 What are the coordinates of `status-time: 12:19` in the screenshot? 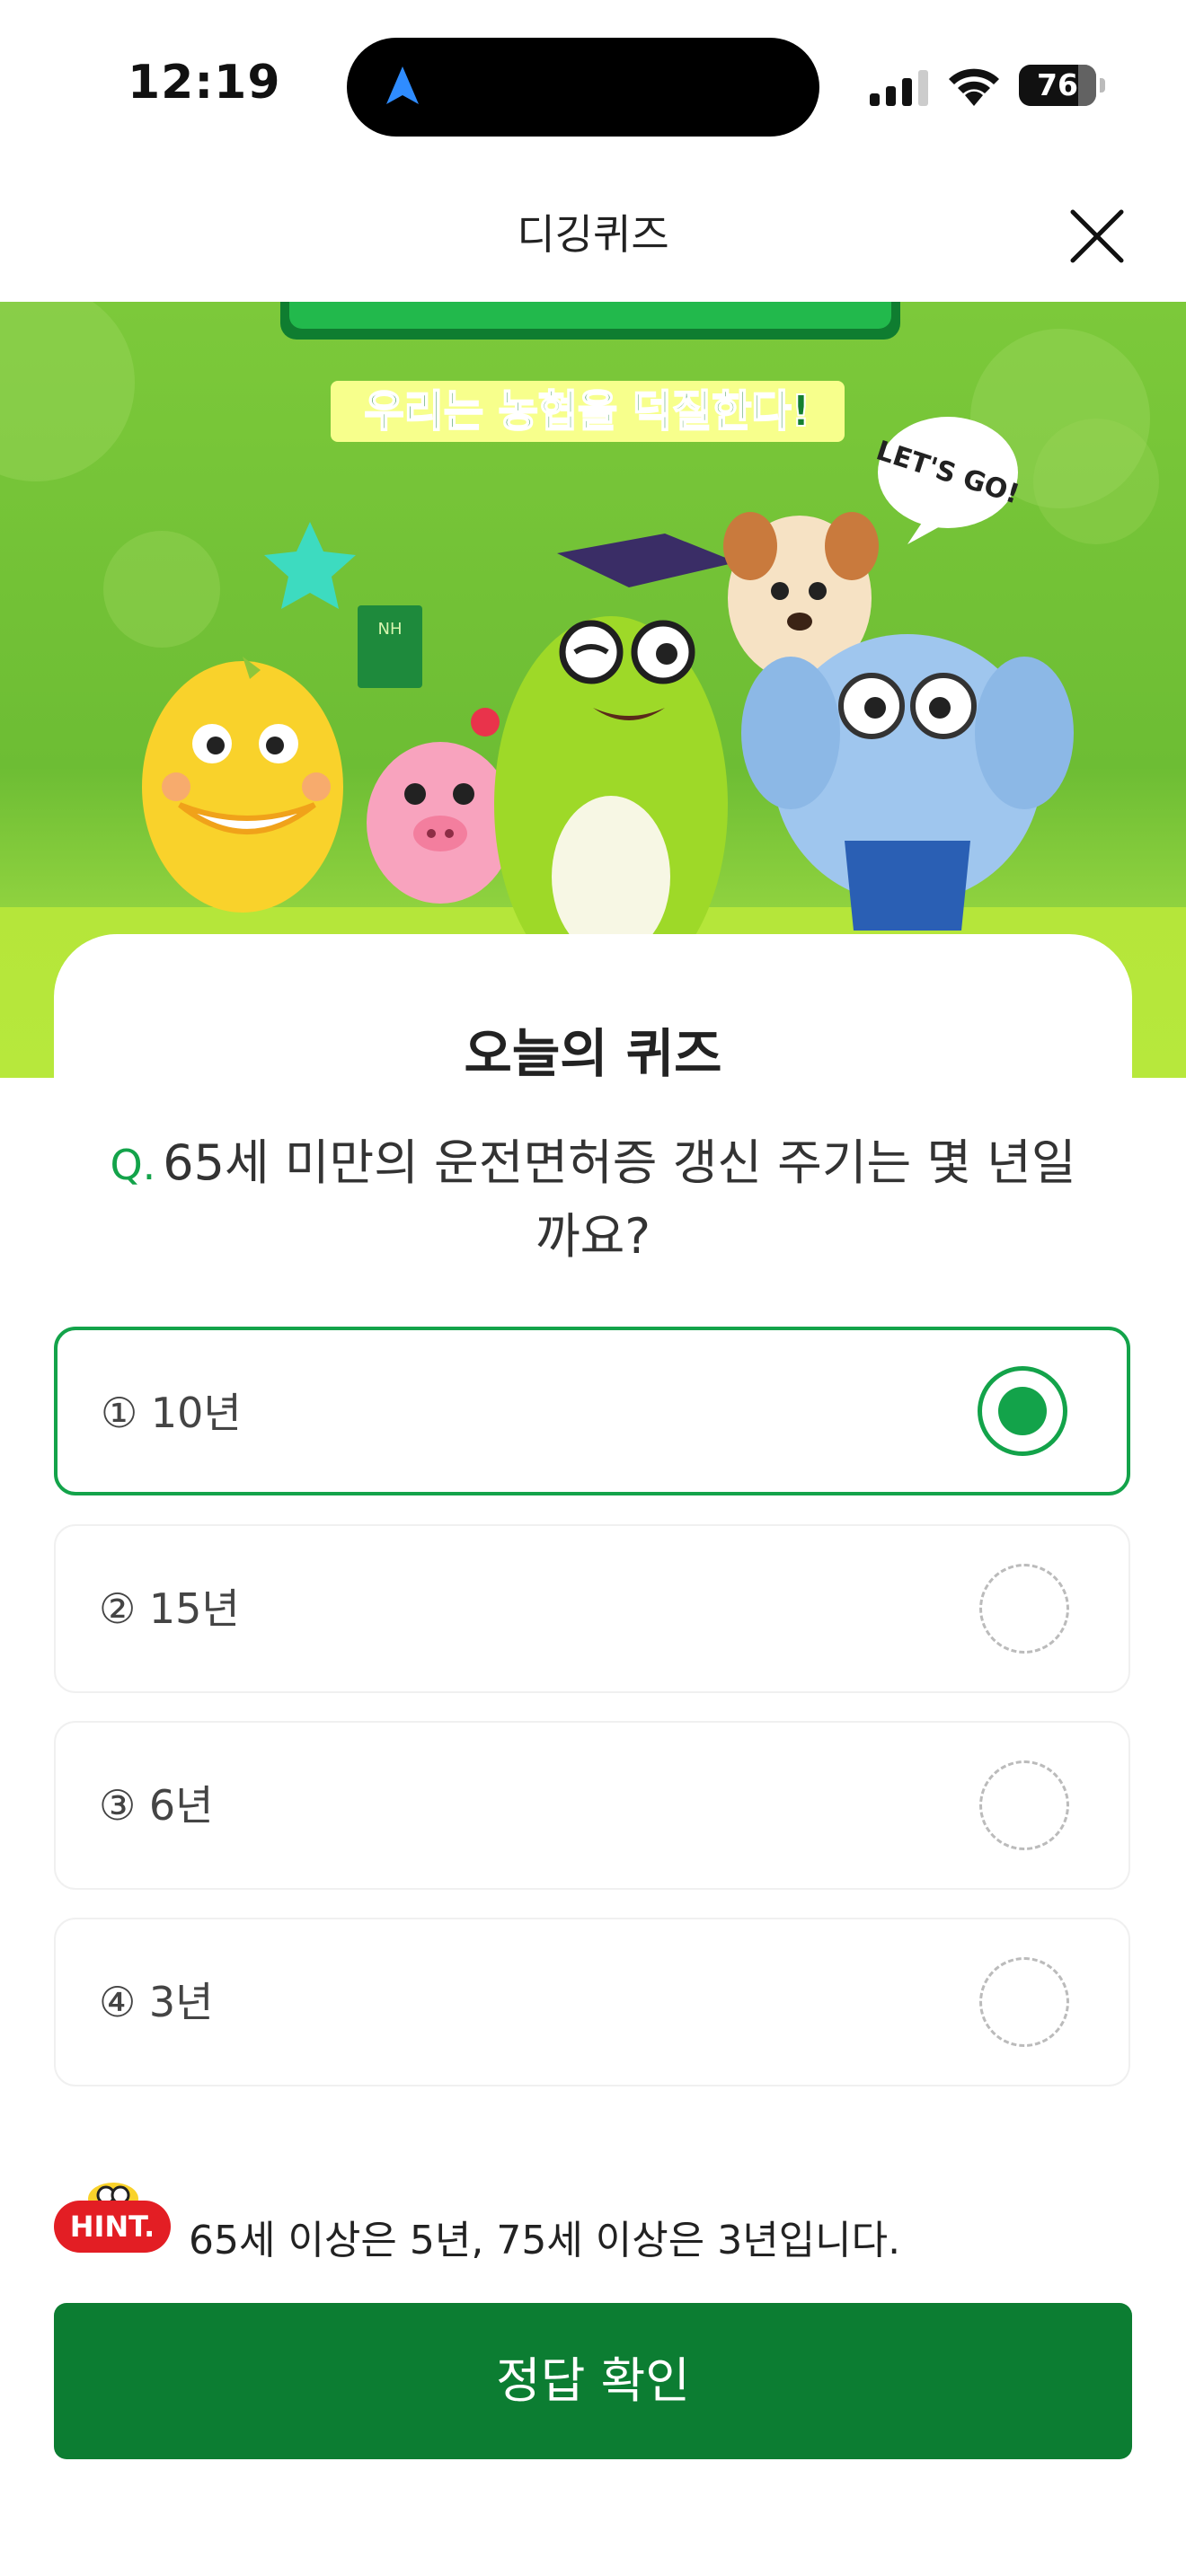 It's located at (204, 83).